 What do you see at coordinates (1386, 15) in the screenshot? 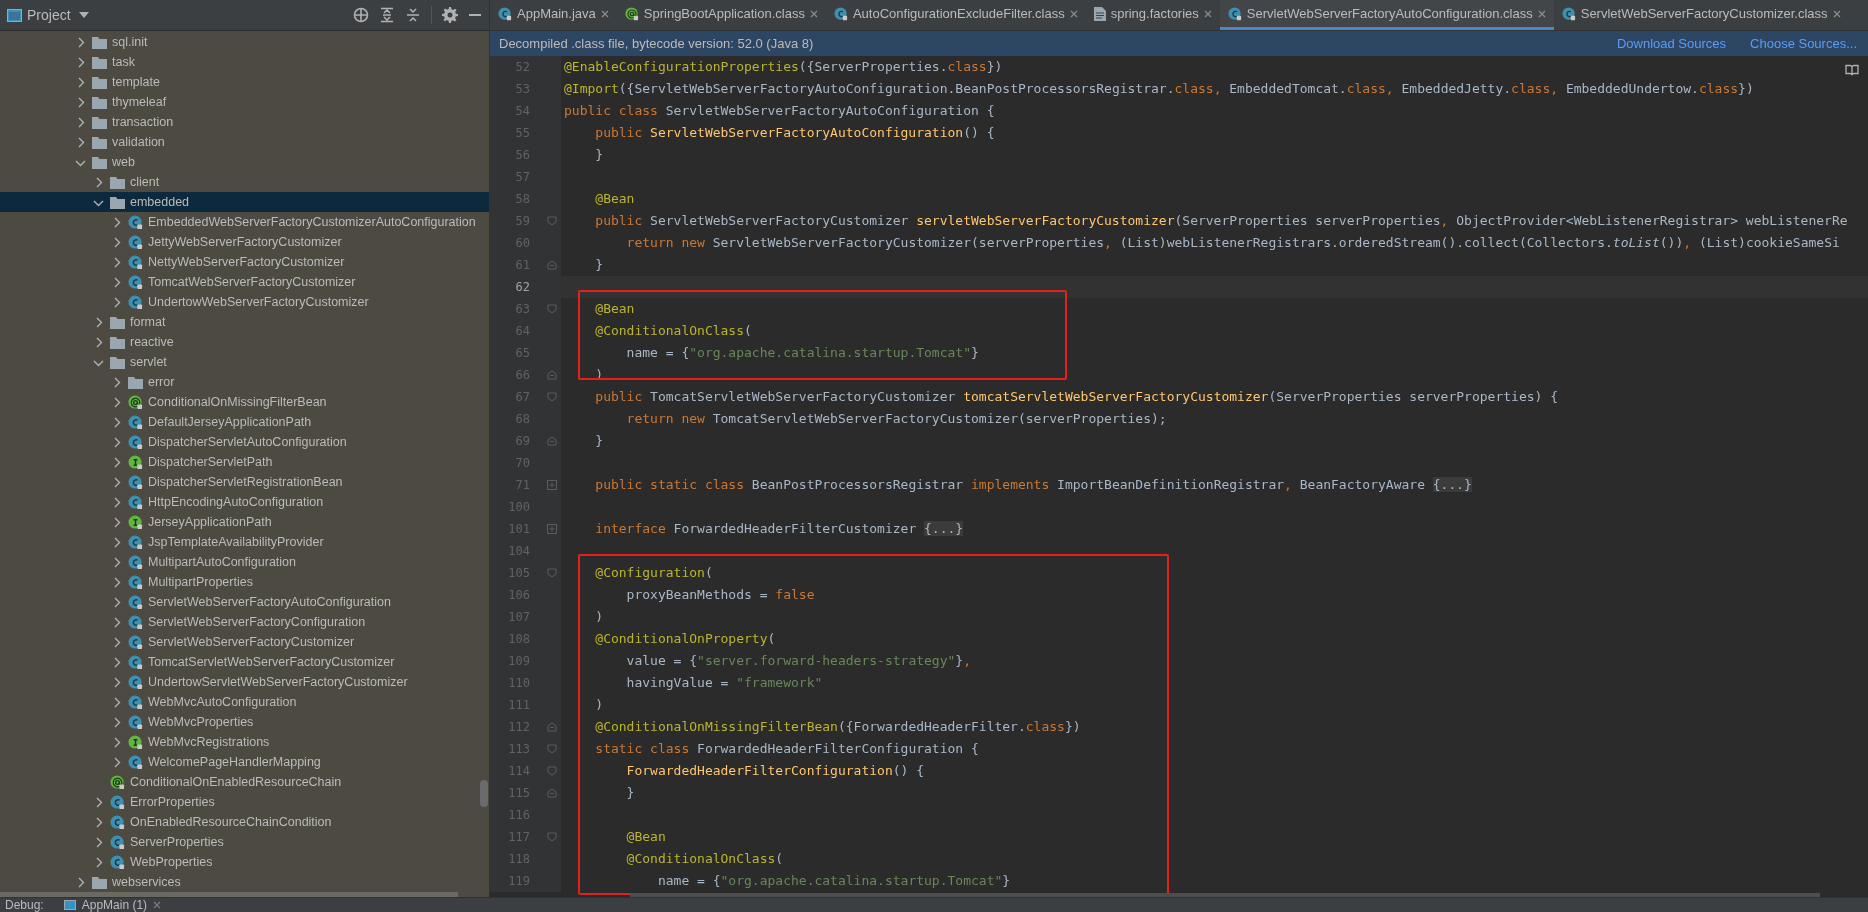
I see `editor-tab: ServletWebServerFactoryAutoConfiguration.class` at bounding box center [1386, 15].